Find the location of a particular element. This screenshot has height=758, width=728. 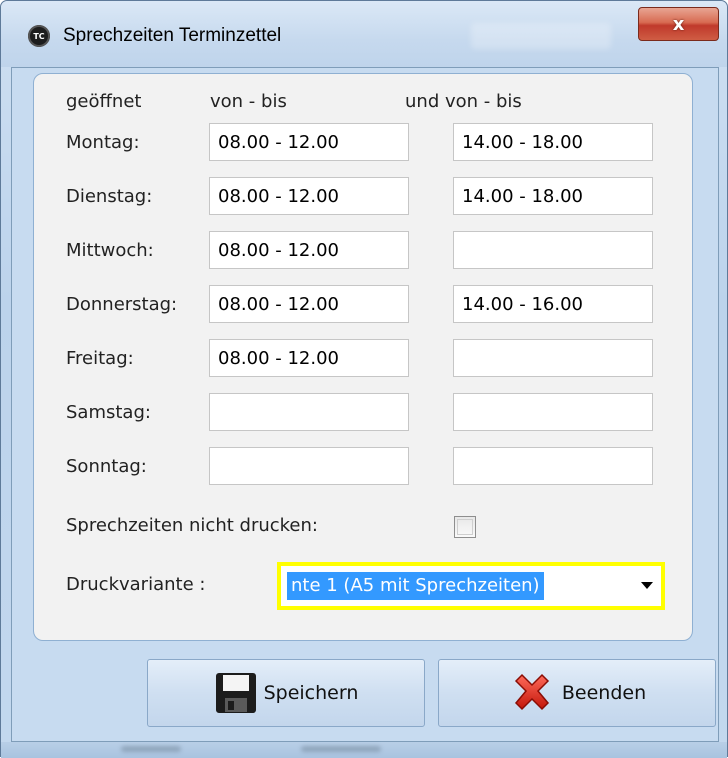

day-label-mittwoch: Mittwoch: is located at coordinates (110, 250).